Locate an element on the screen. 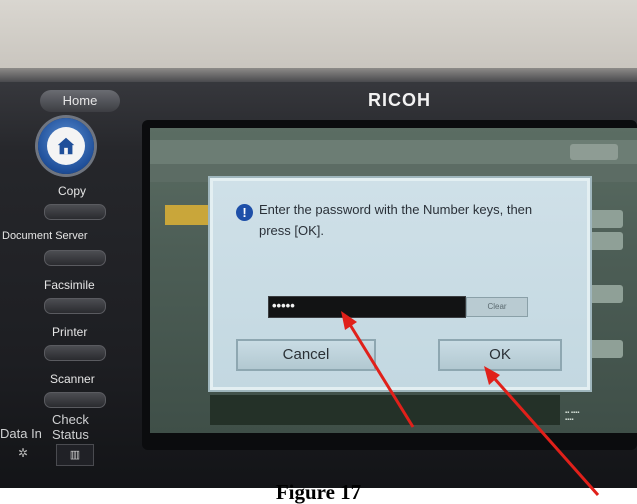  side-button-printer-label: Printer is located at coordinates (70, 332).